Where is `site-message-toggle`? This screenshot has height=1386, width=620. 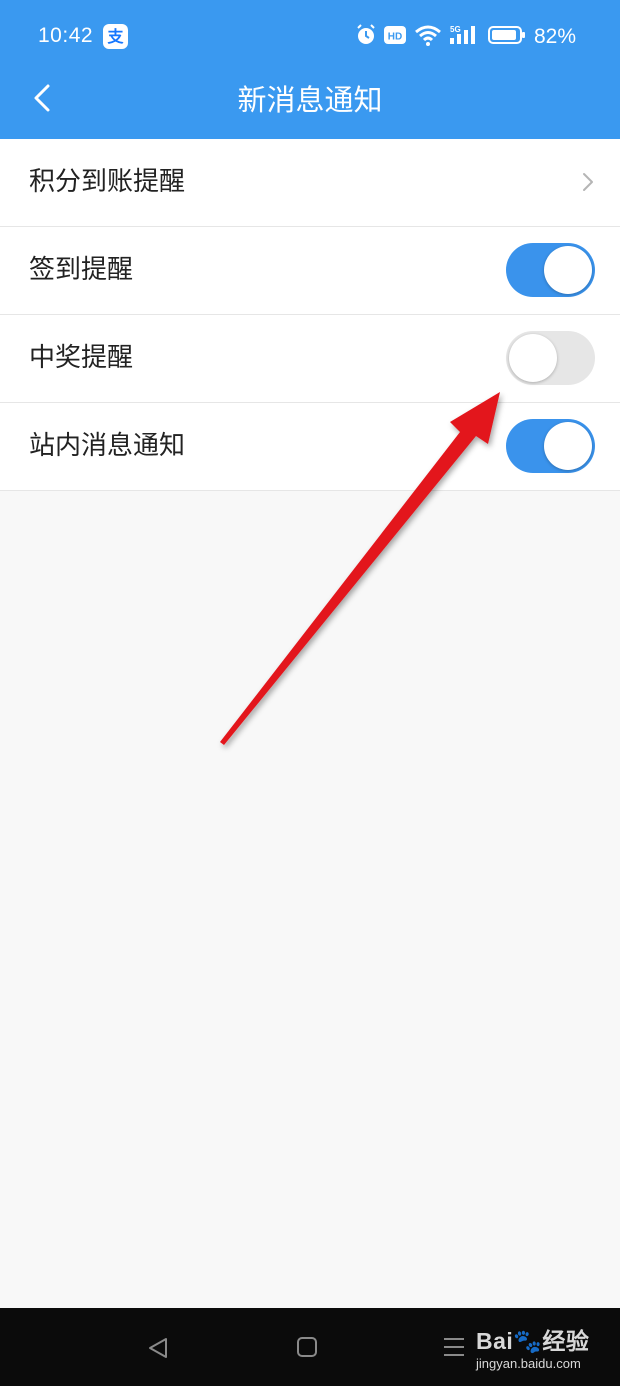 site-message-toggle is located at coordinates (550, 446).